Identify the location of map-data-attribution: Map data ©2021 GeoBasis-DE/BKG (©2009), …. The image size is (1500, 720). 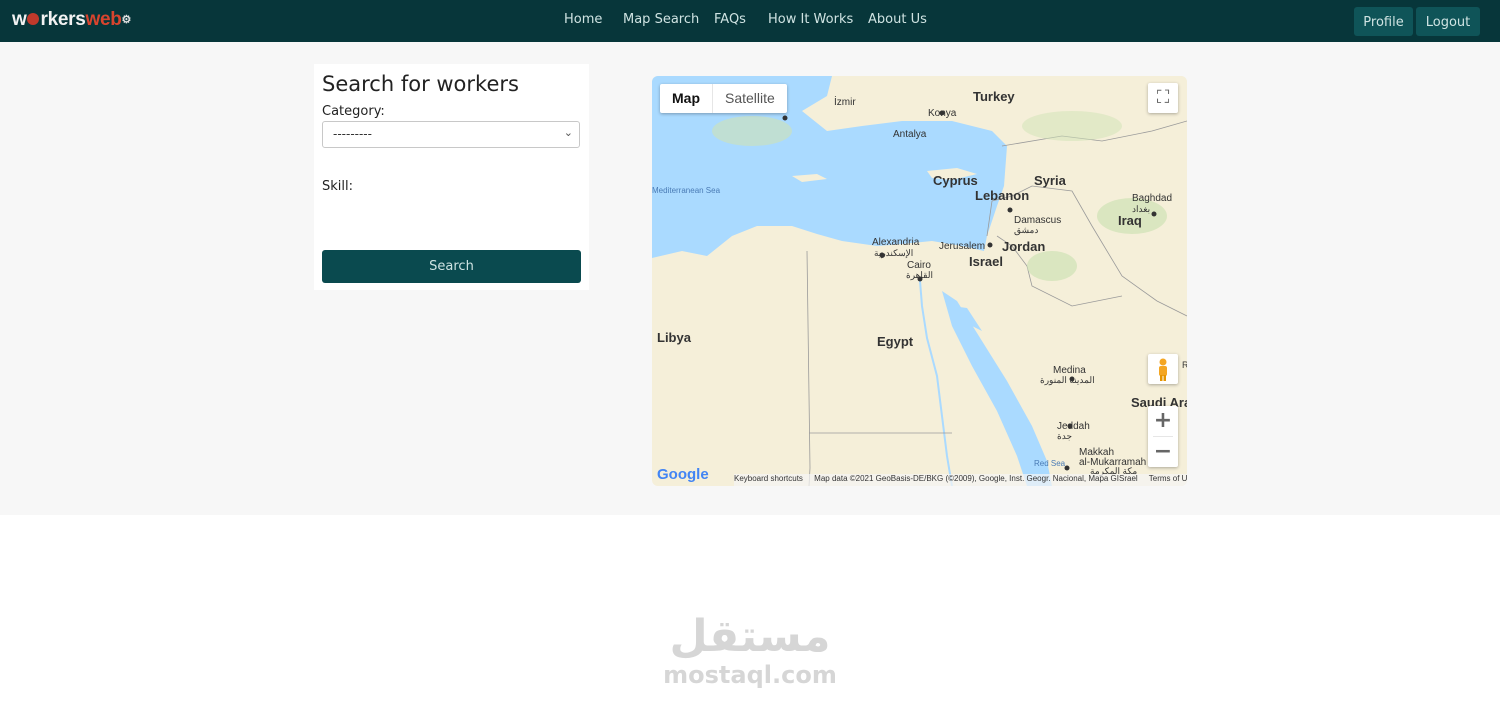
(976, 478).